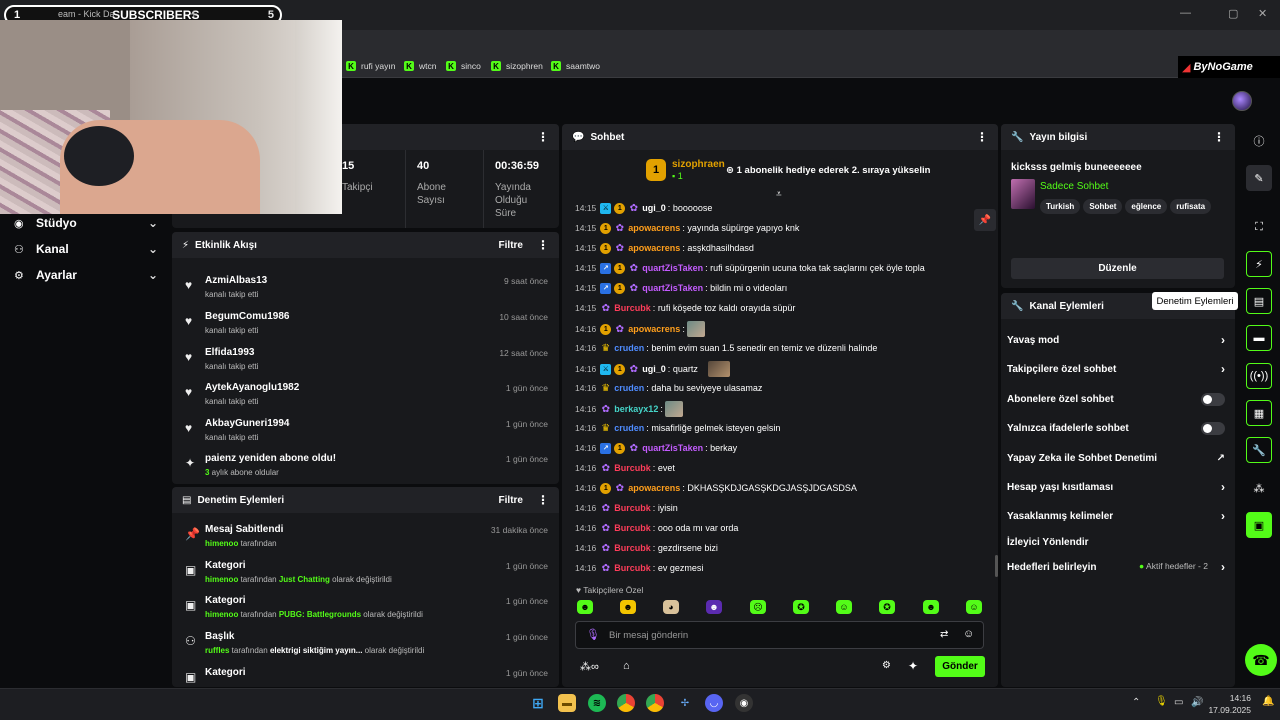  I want to click on new-tab-button: +, so click(194, 13).